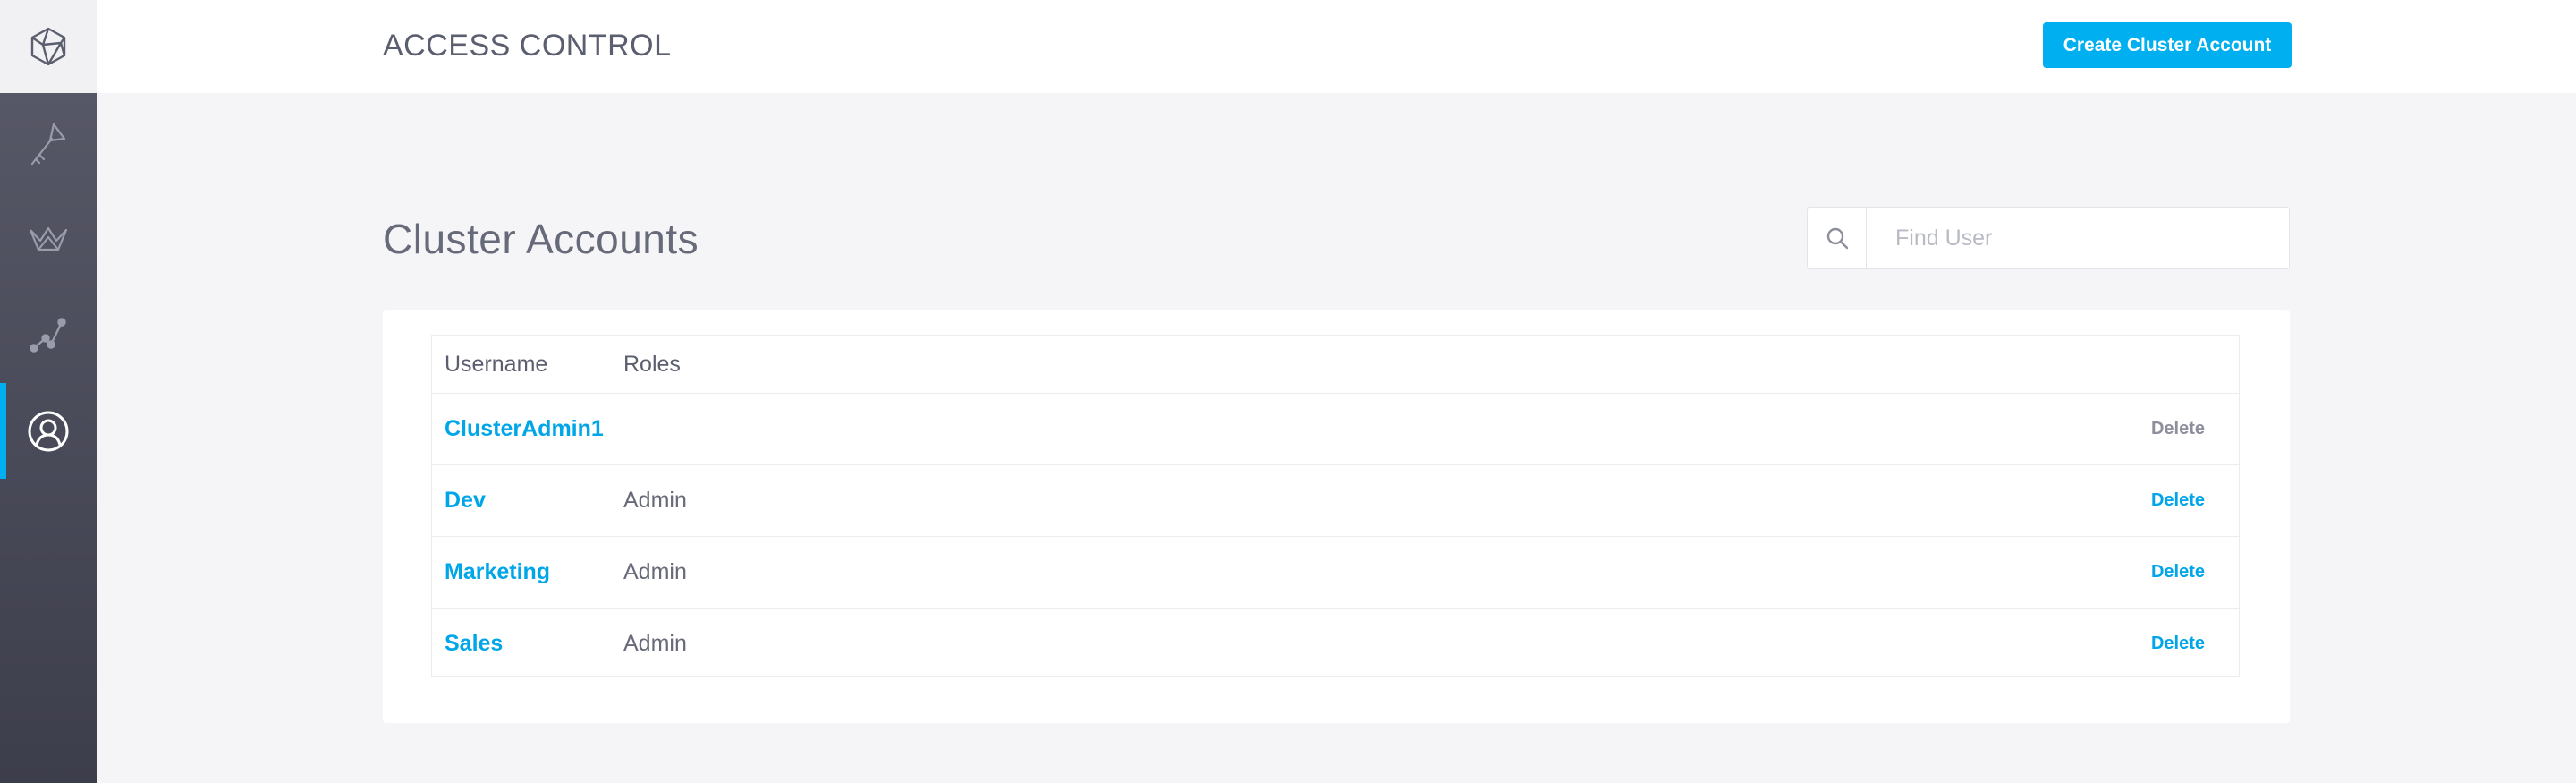  I want to click on sidebar, so click(48, 391).